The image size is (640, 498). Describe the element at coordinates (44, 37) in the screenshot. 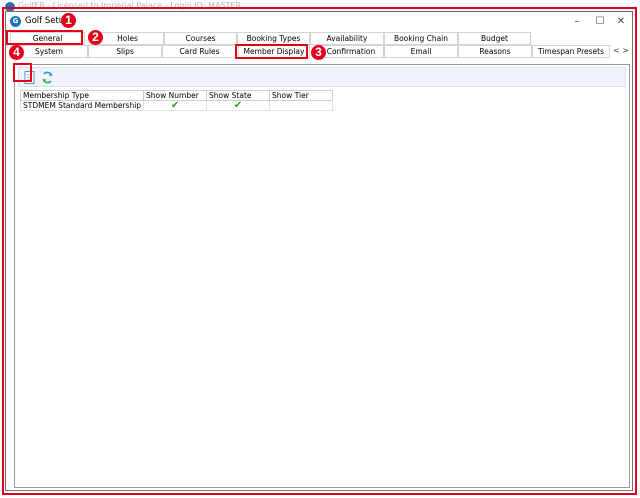

I see `annotation-highlight-general-tab` at that location.